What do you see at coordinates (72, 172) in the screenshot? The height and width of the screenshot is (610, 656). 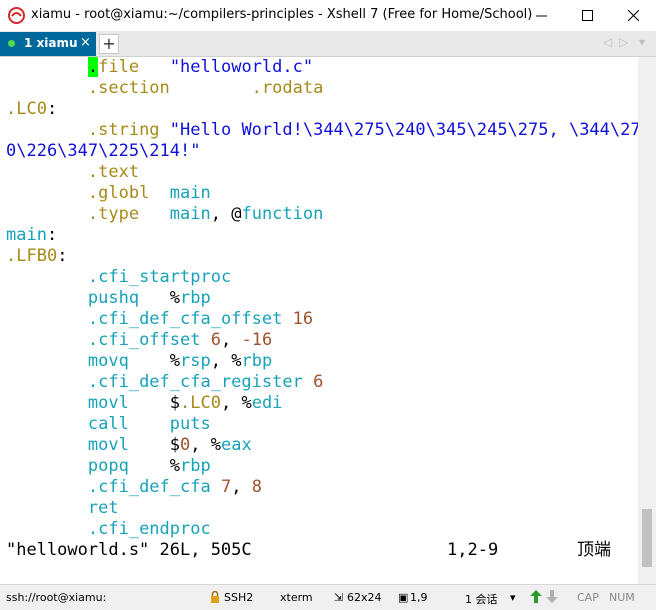 I see `terminal-line: .text` at bounding box center [72, 172].